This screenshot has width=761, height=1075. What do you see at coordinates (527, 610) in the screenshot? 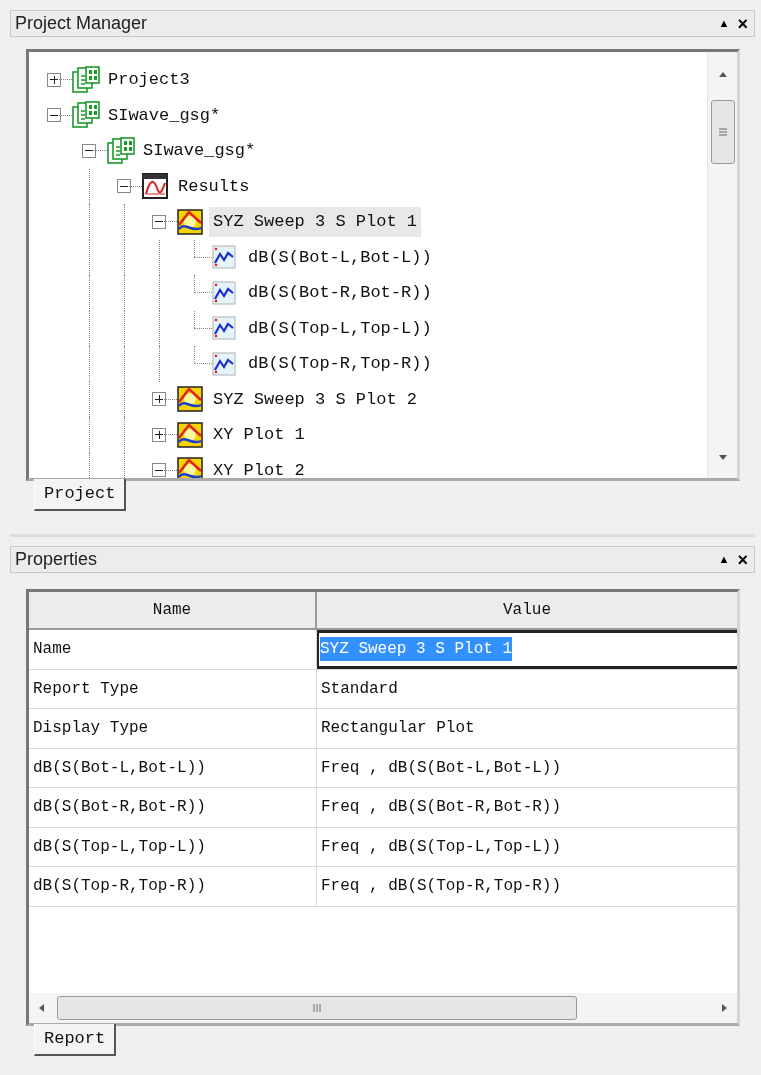
I see `column-header: Value` at bounding box center [527, 610].